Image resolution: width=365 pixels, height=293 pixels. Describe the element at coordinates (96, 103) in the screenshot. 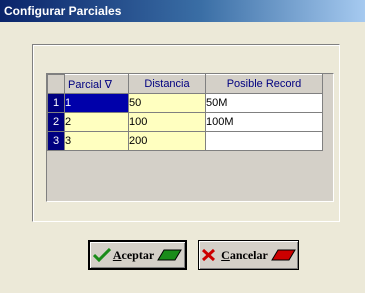

I see `cell-parcial: 1` at that location.